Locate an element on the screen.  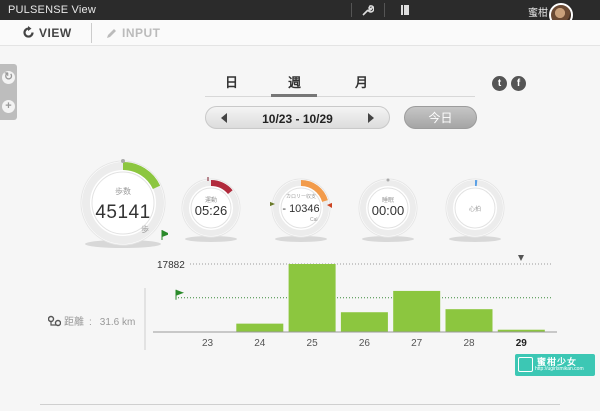
max-marker-icon is located at coordinates (521, 258).